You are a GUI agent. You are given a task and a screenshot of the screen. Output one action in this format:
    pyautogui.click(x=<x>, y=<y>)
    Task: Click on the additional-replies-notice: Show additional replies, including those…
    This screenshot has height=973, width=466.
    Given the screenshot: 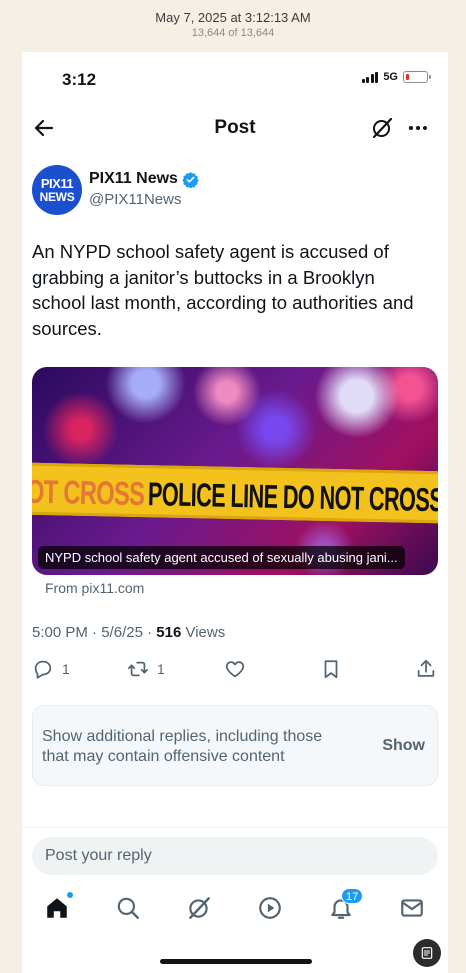 What is the action you would take?
    pyautogui.click(x=235, y=745)
    